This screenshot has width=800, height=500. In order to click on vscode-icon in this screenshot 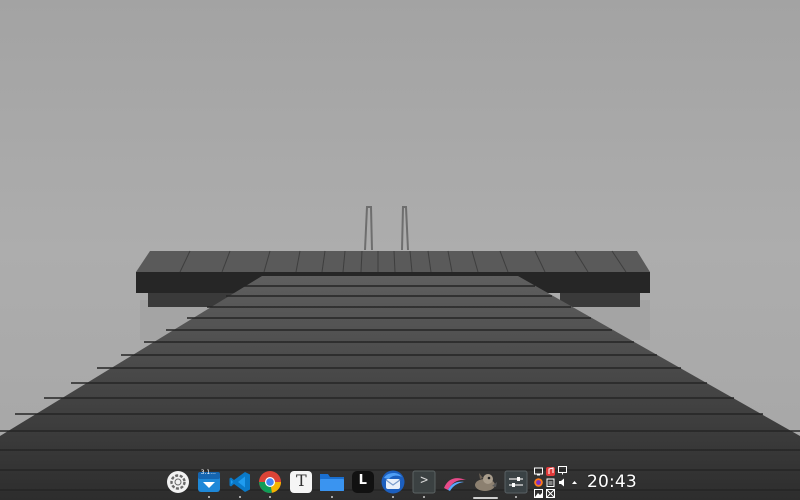, I will do `click(239, 482)`.